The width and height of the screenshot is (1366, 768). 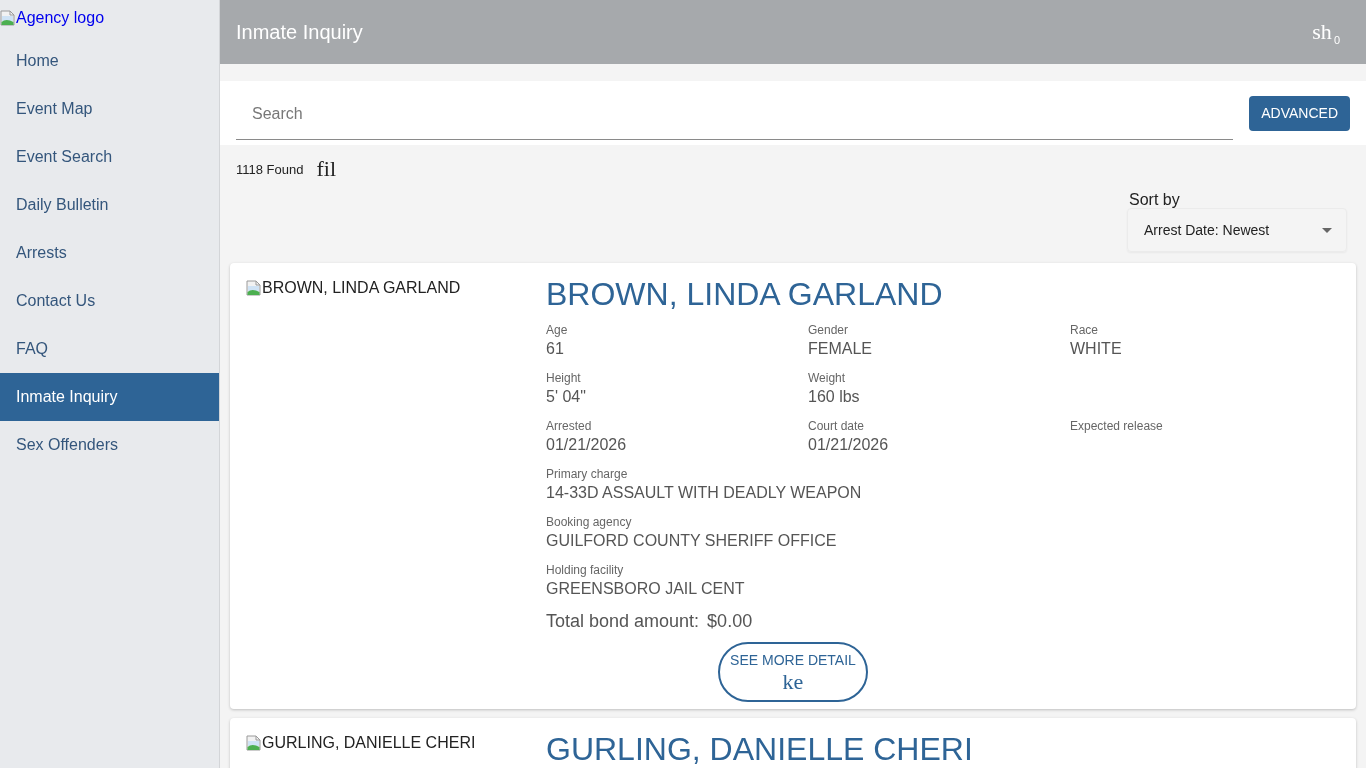 I want to click on page-title: Inmate Inquiry, so click(x=299, y=32).